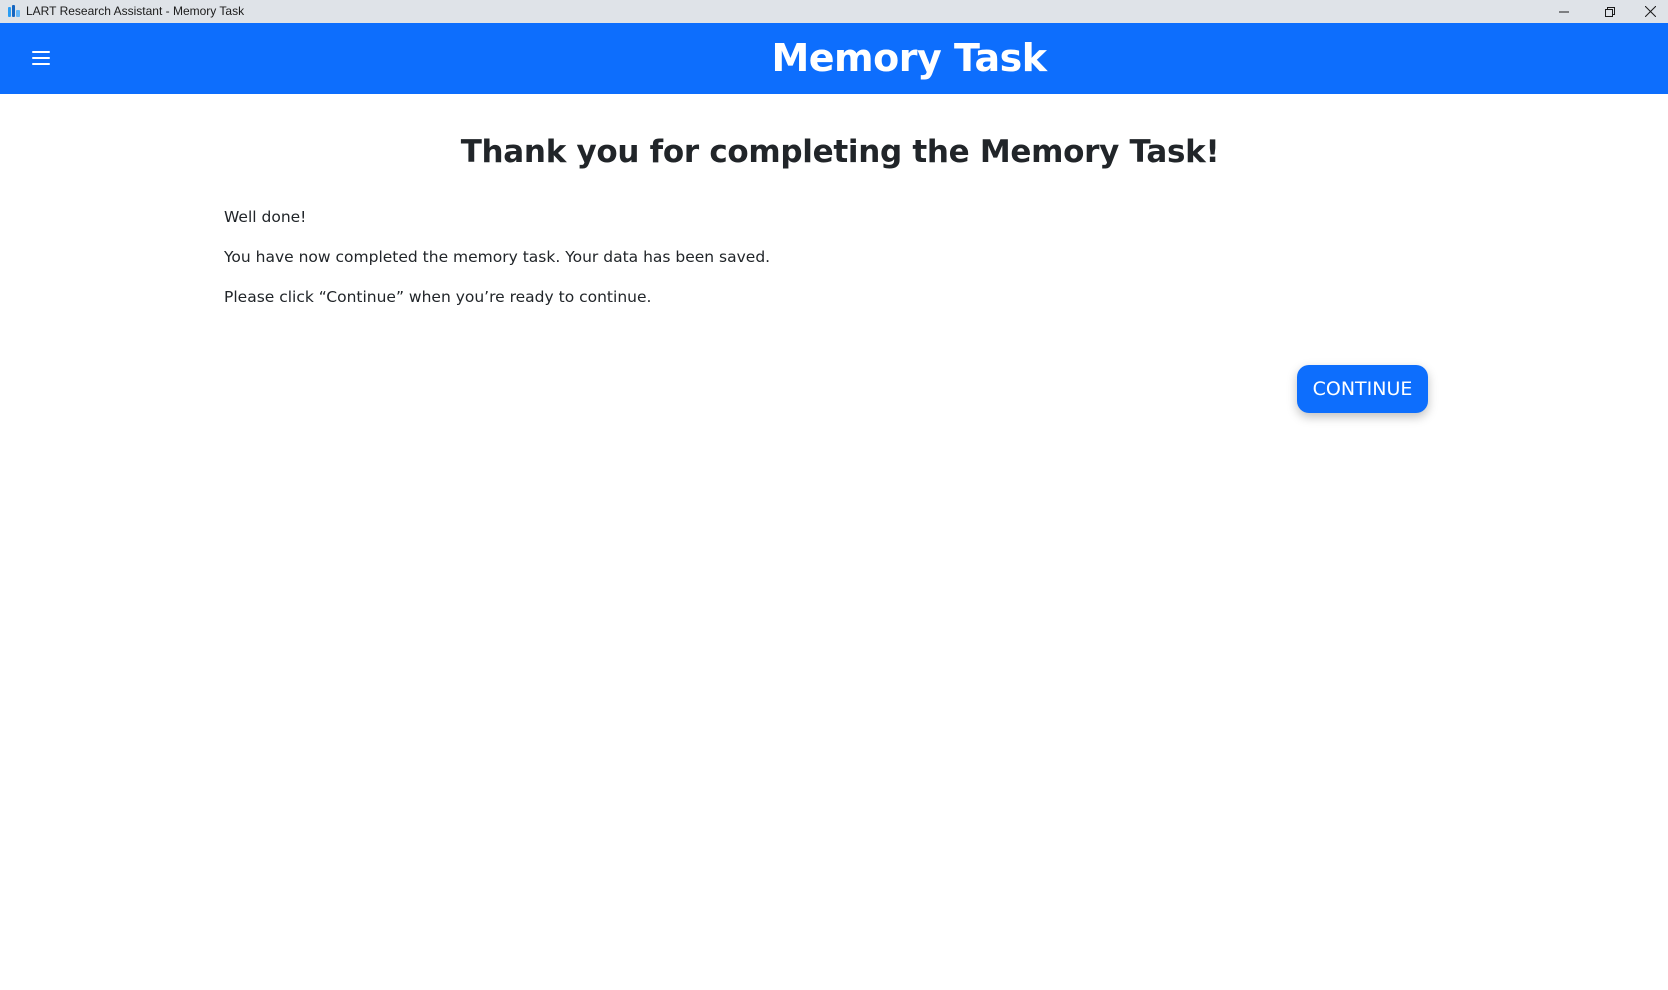 The image size is (1668, 990). I want to click on app-icon, so click(14, 11).